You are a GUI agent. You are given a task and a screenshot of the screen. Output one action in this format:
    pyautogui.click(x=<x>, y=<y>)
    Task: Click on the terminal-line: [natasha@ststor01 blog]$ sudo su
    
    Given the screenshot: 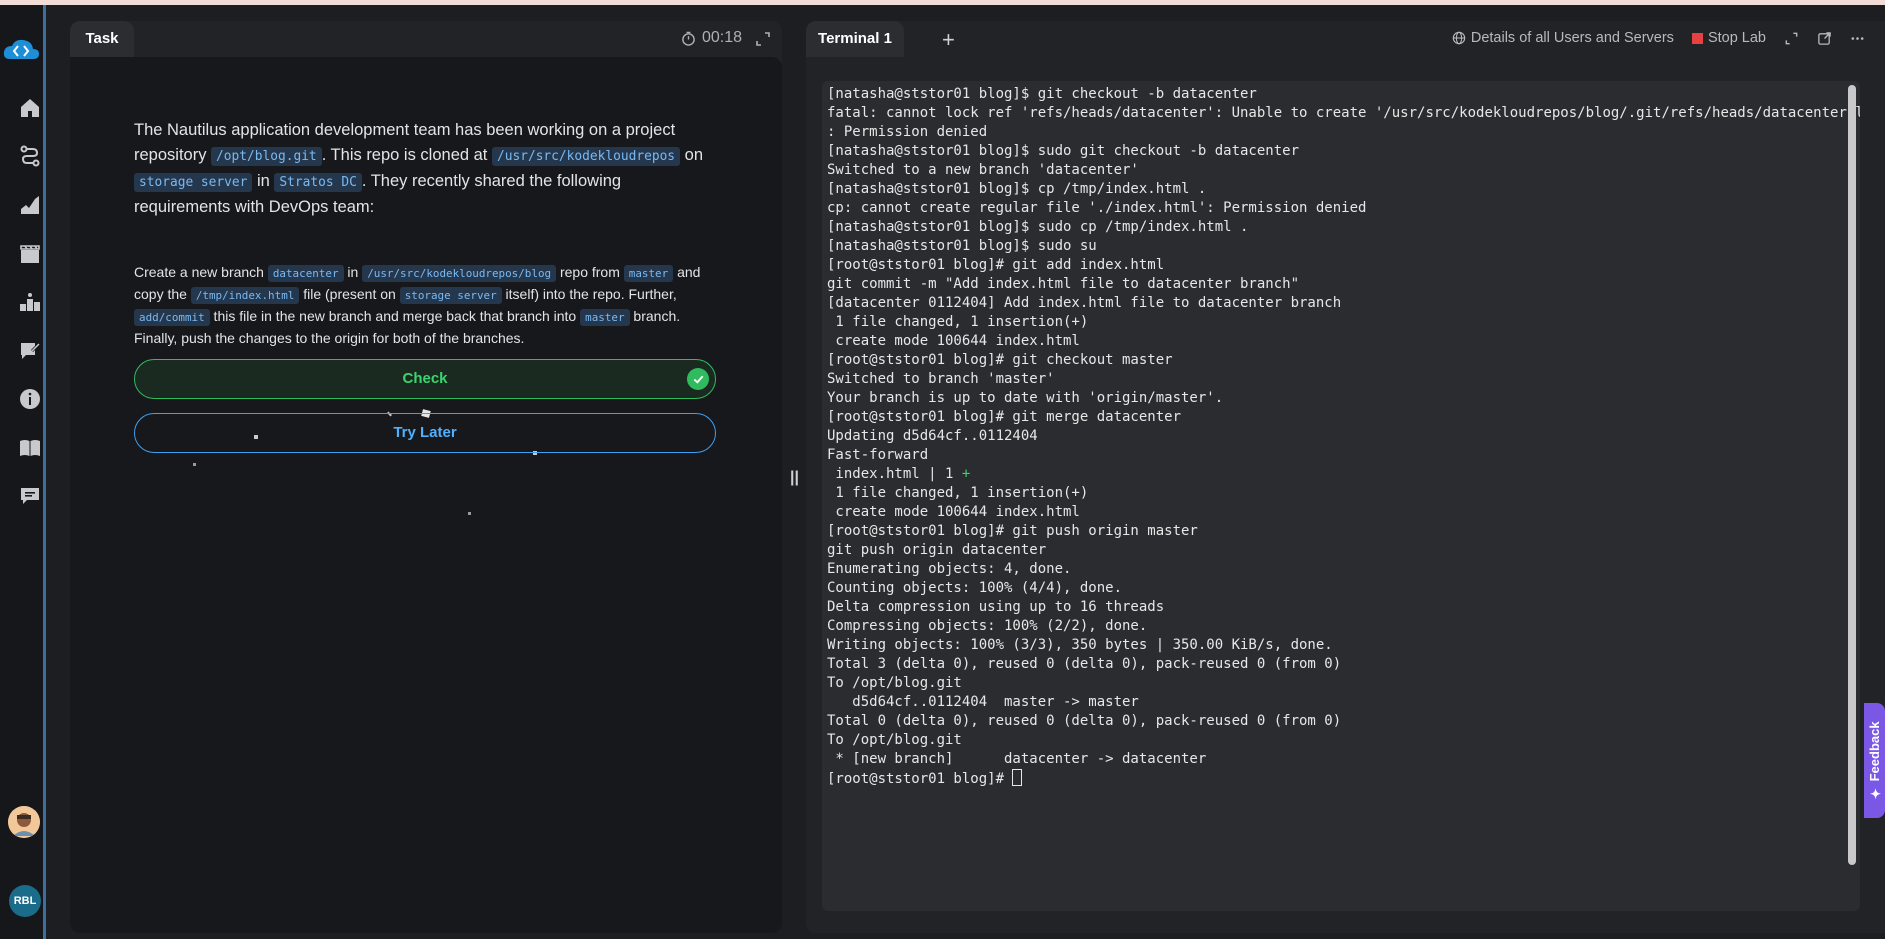 What is the action you would take?
    pyautogui.click(x=1343, y=246)
    